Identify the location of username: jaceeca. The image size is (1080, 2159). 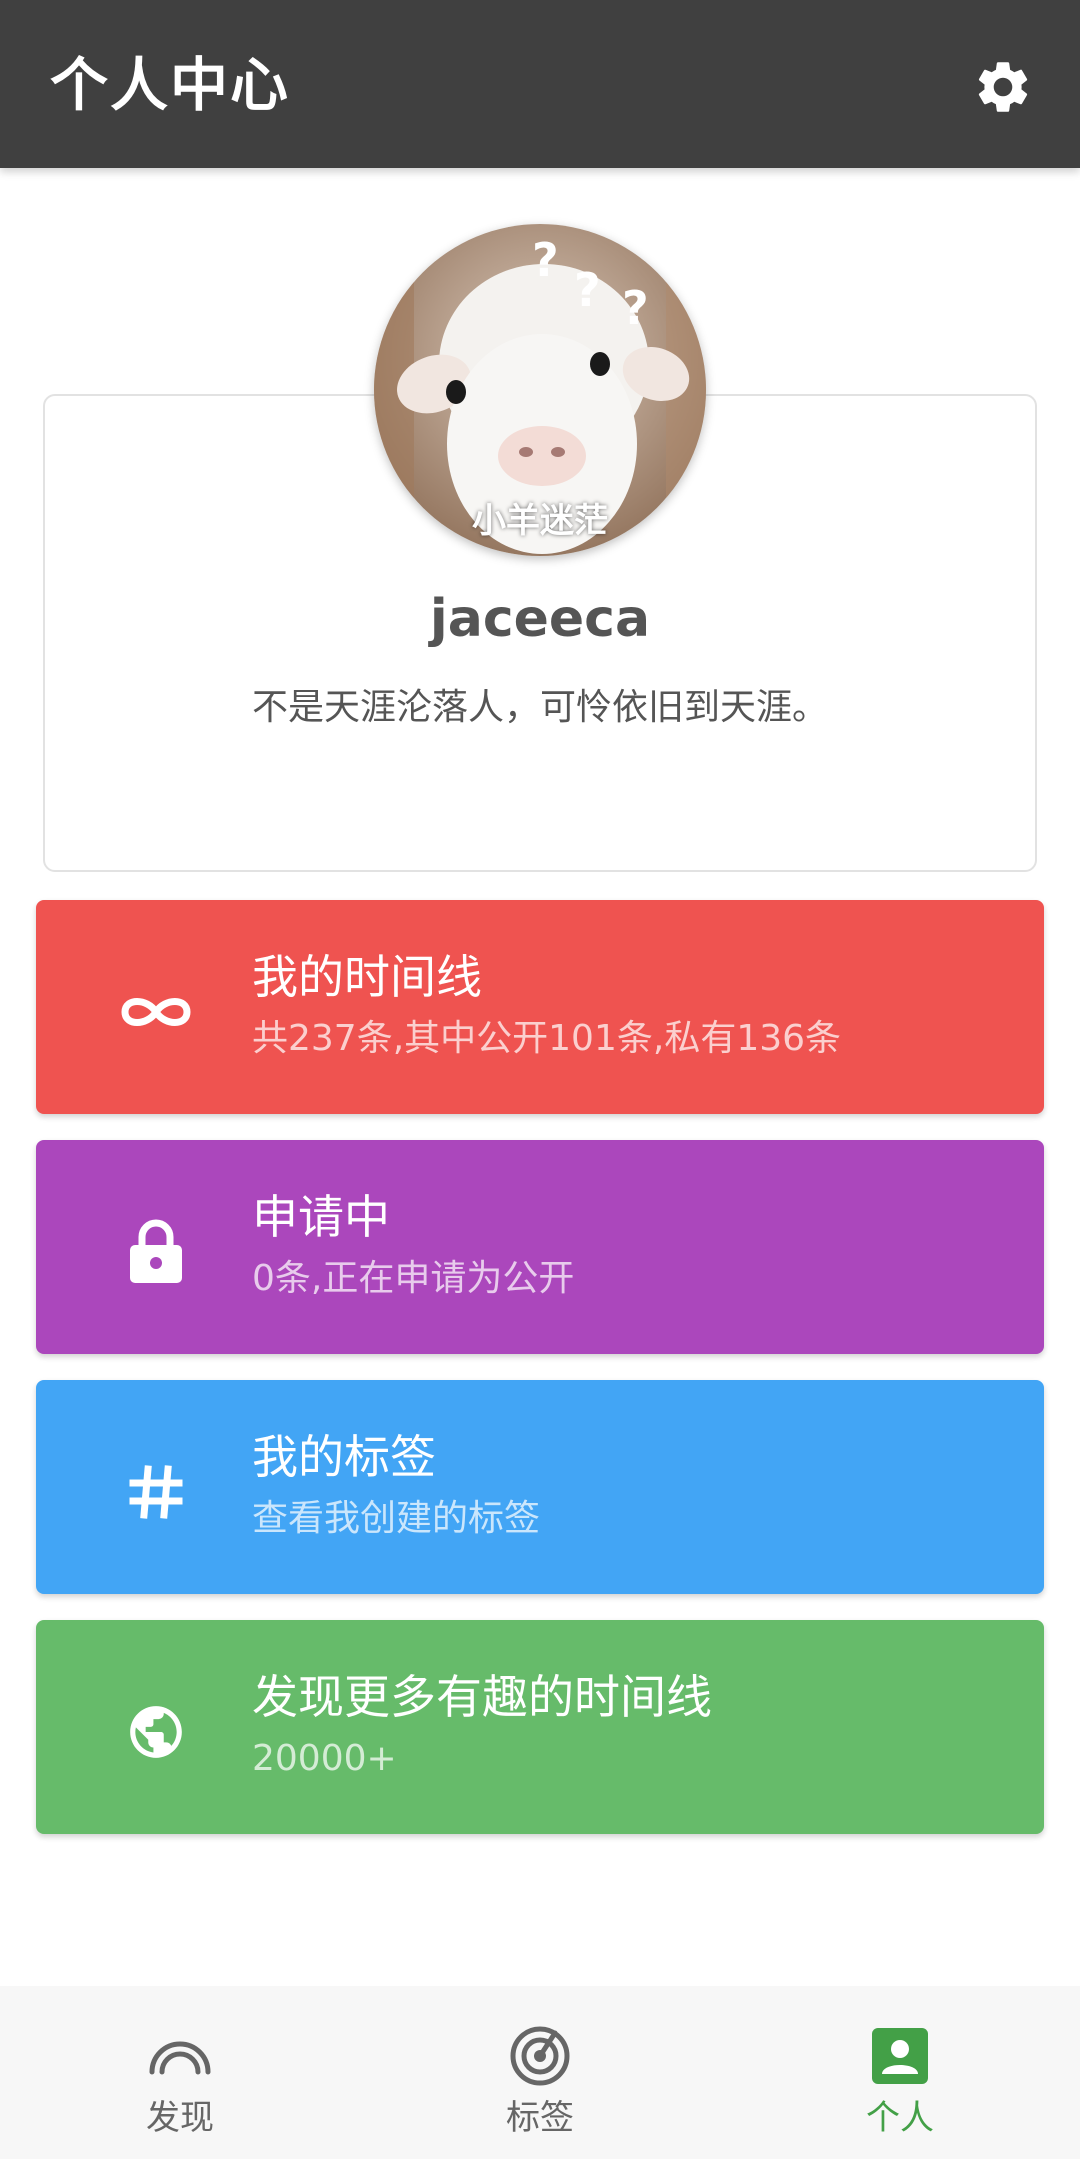
(540, 619).